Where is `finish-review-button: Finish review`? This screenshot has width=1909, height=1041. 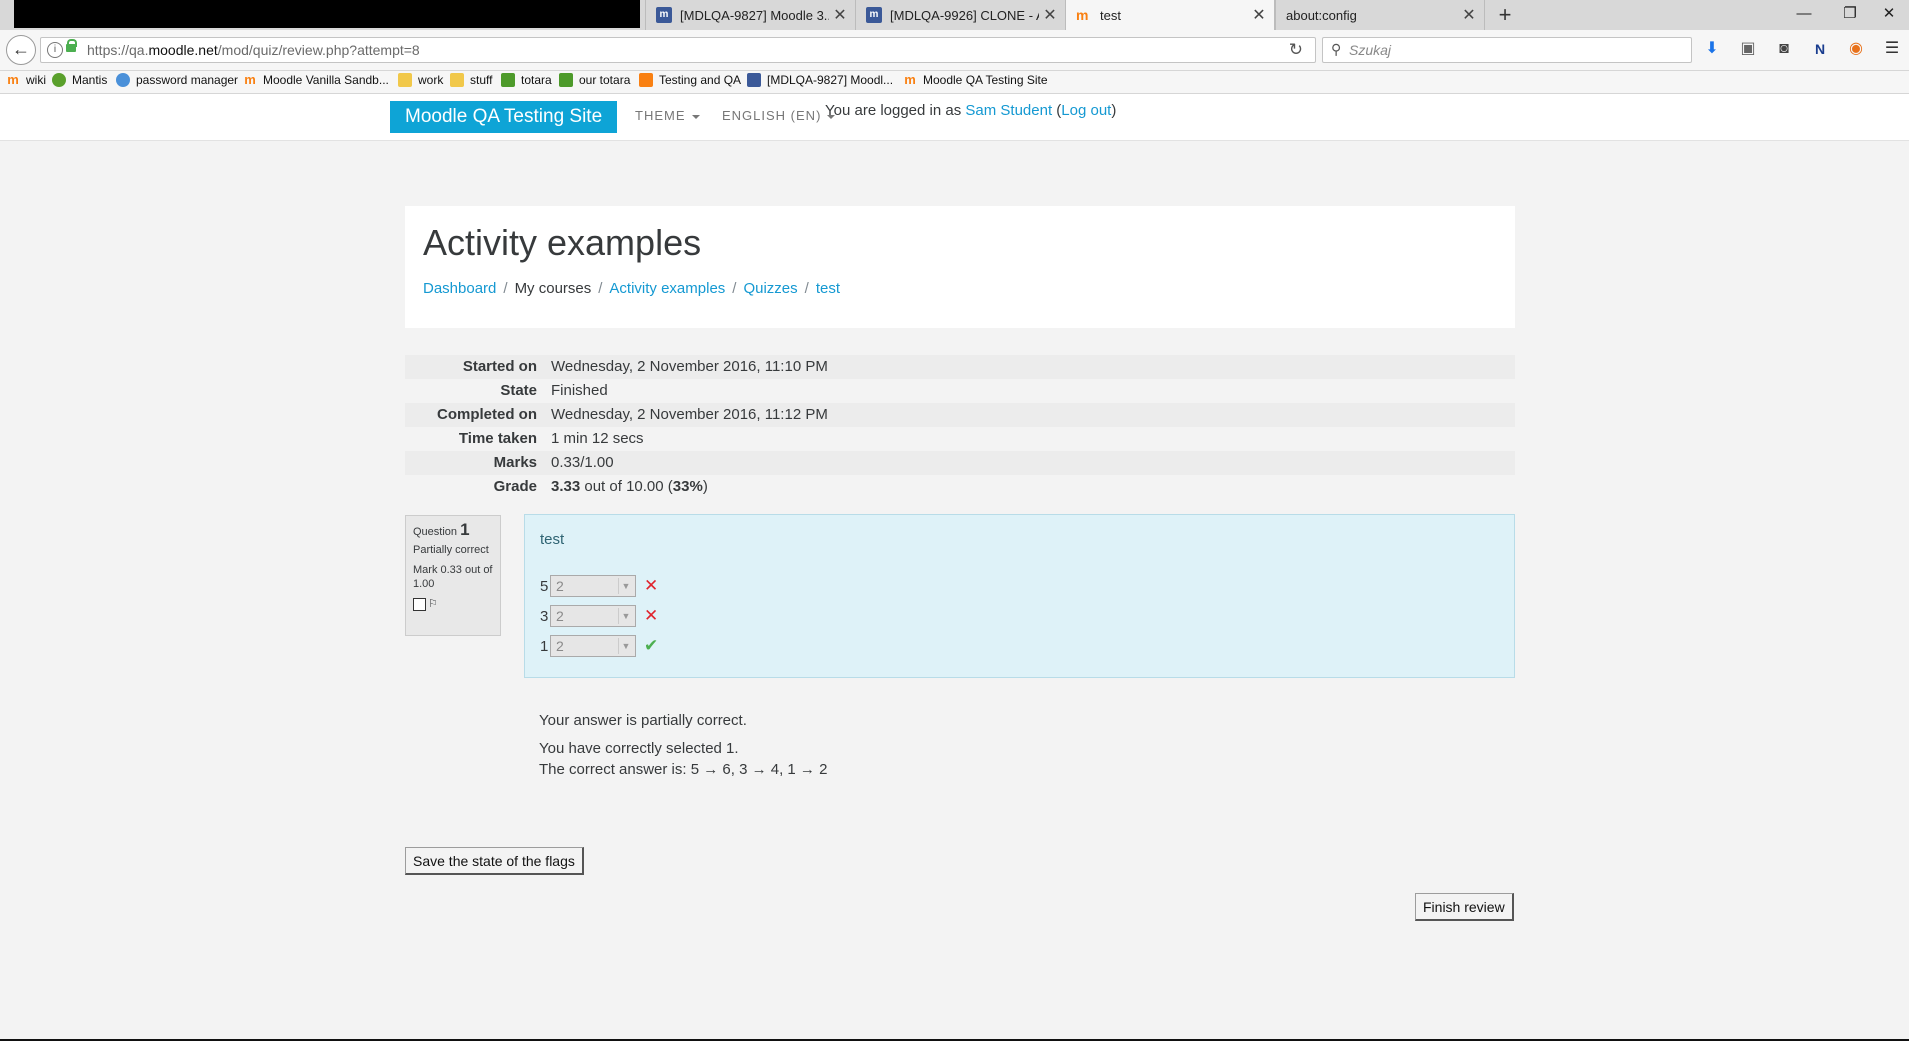 finish-review-button: Finish review is located at coordinates (1464, 907).